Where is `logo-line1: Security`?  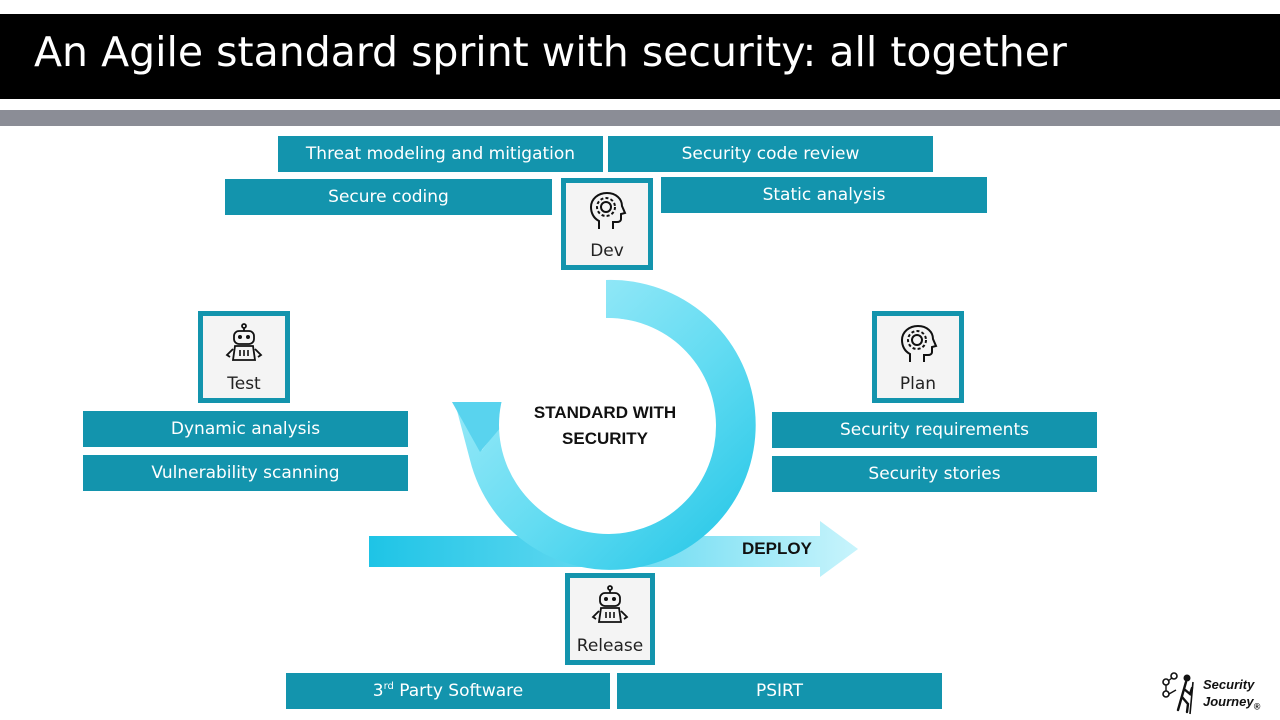 logo-line1: Security is located at coordinates (1229, 684).